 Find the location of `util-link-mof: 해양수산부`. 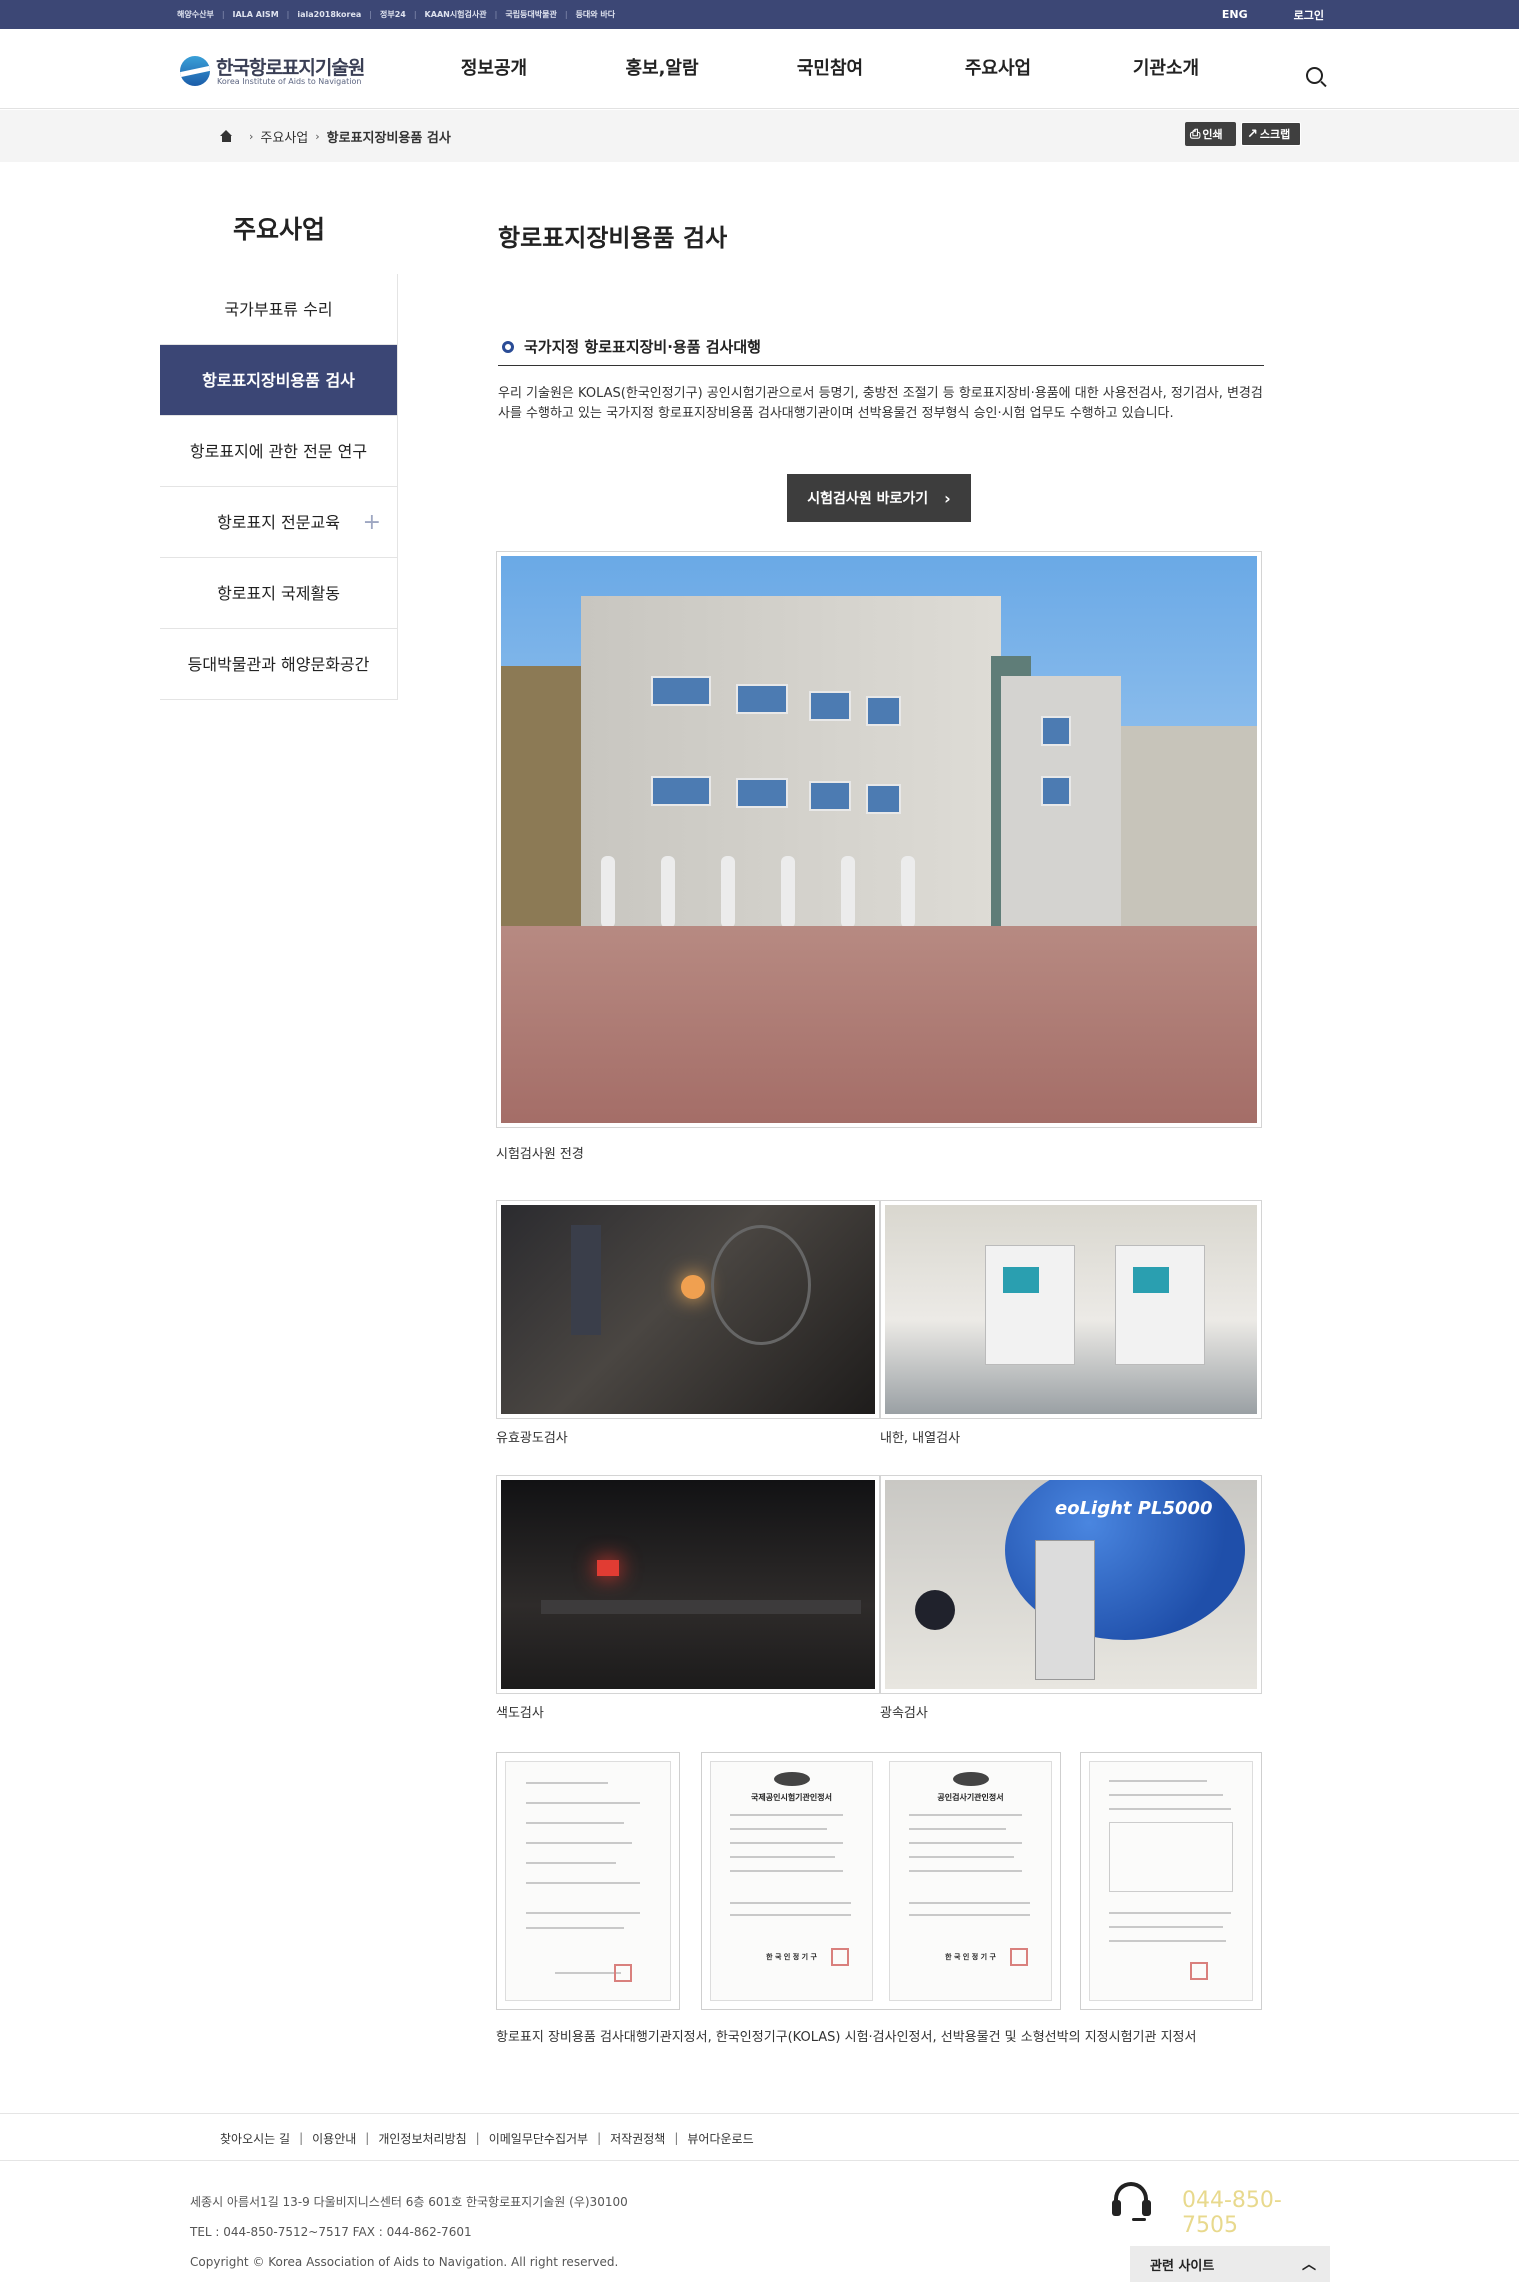

util-link-mof: 해양수산부 is located at coordinates (195, 14).